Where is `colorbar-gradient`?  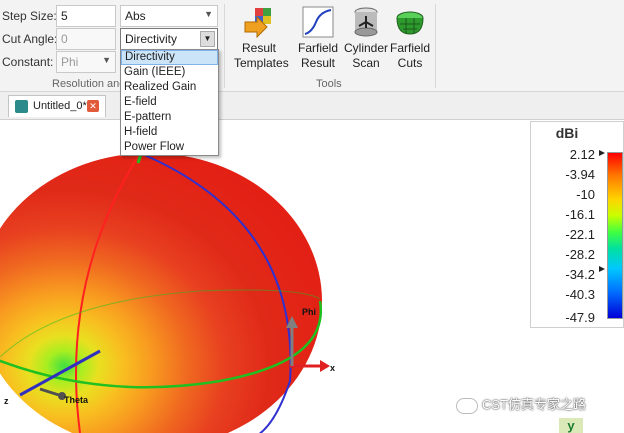 colorbar-gradient is located at coordinates (615, 235).